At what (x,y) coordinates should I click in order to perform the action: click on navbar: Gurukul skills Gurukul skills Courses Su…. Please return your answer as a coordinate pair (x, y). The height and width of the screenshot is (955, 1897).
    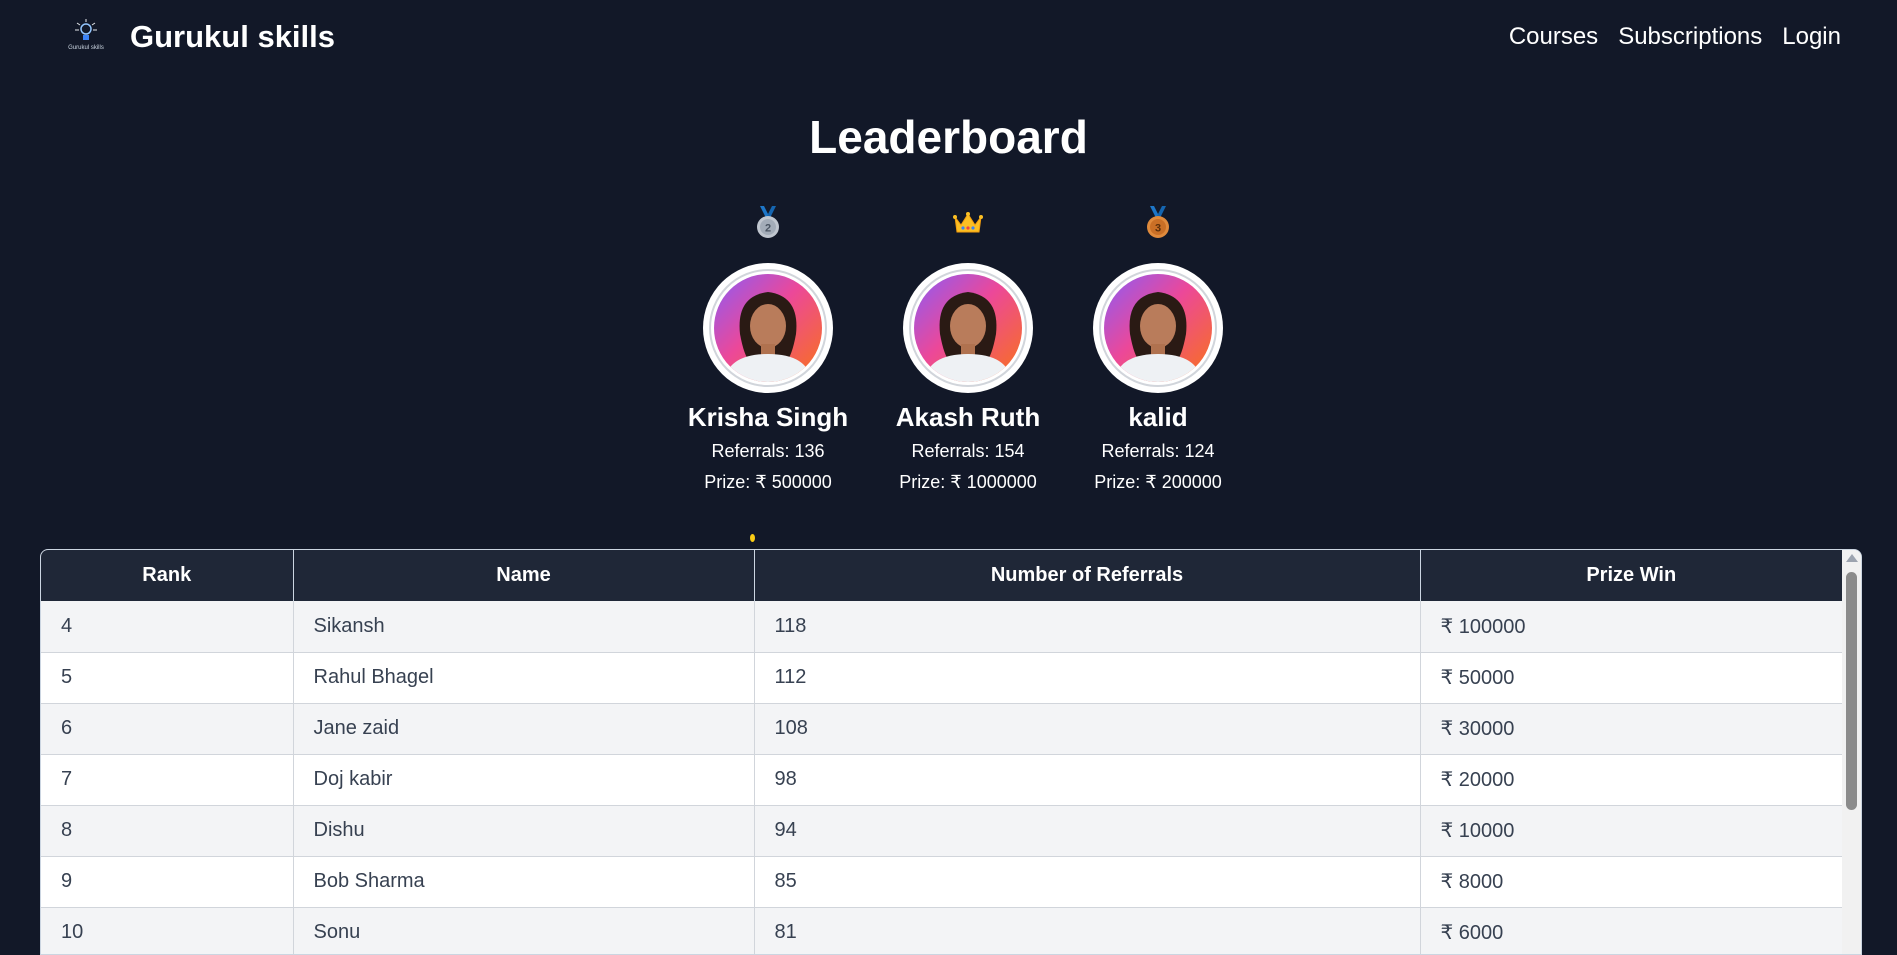
    Looking at the image, I should click on (948, 38).